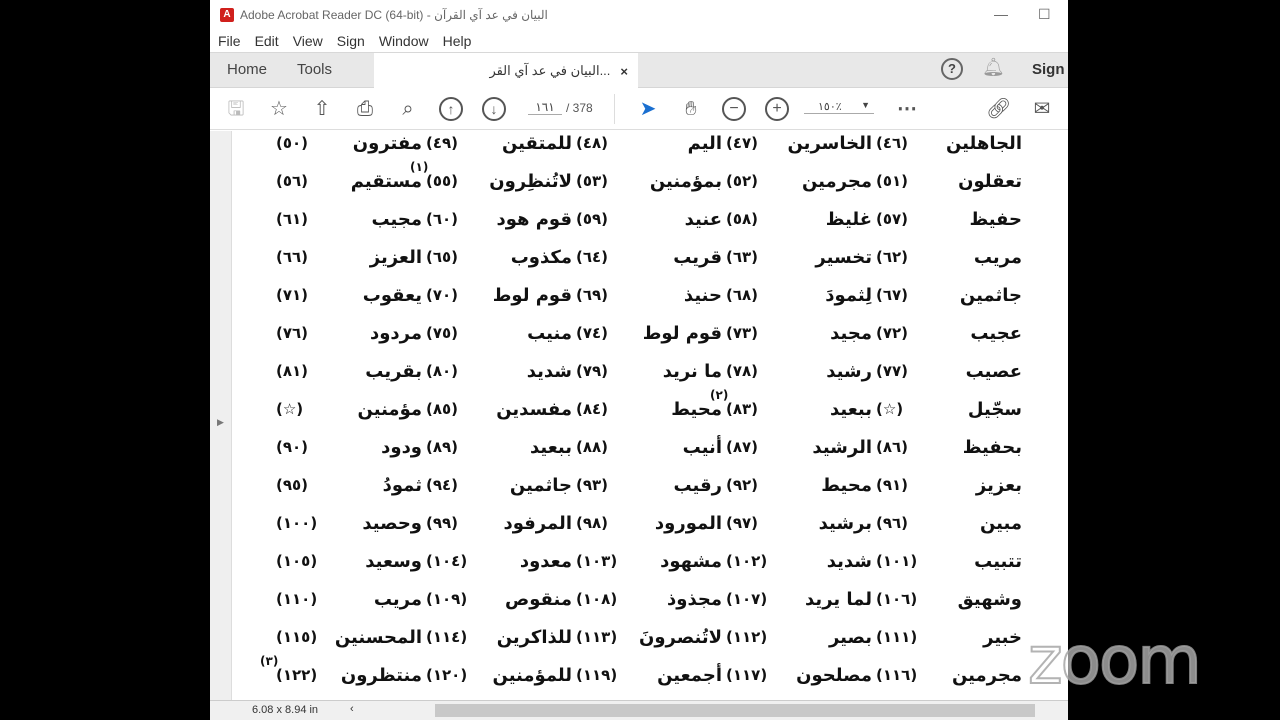  I want to click on minimize-button: —, so click(1001, 14).